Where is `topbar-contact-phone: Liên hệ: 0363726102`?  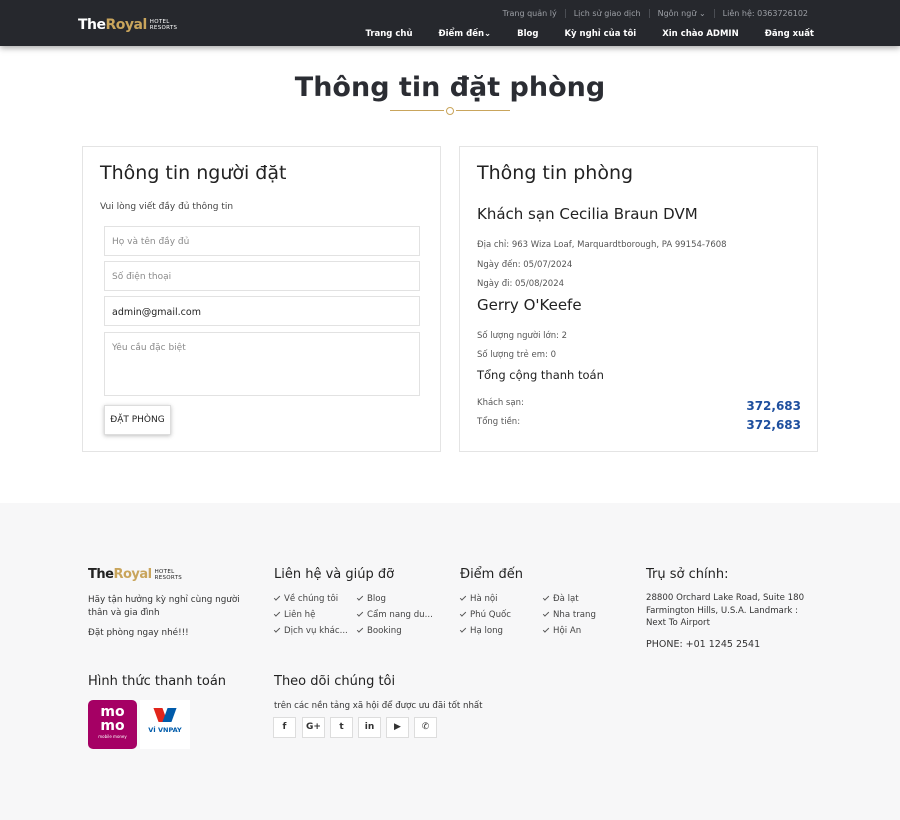
topbar-contact-phone: Liên hệ: 0363726102 is located at coordinates (764, 13).